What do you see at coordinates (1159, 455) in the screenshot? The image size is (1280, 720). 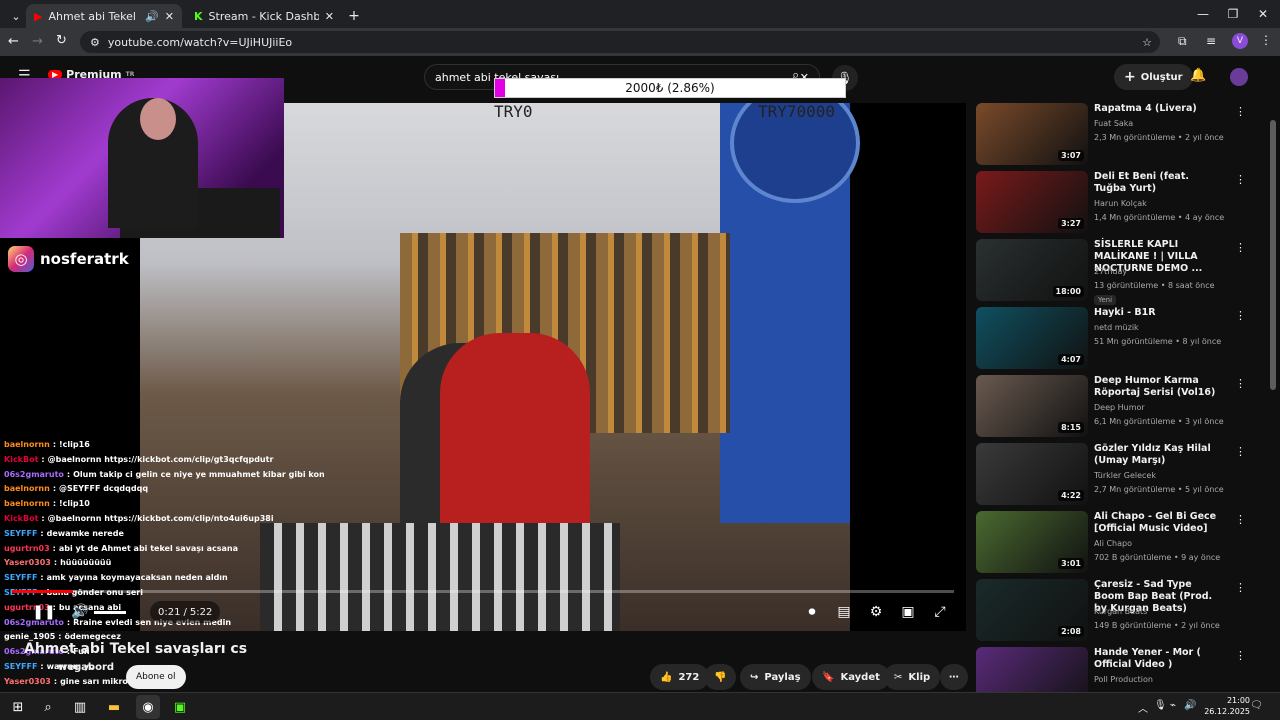 I see `recommendation-title: Gözler Yıldız Kaş Hilal (Umay Marşı)` at bounding box center [1159, 455].